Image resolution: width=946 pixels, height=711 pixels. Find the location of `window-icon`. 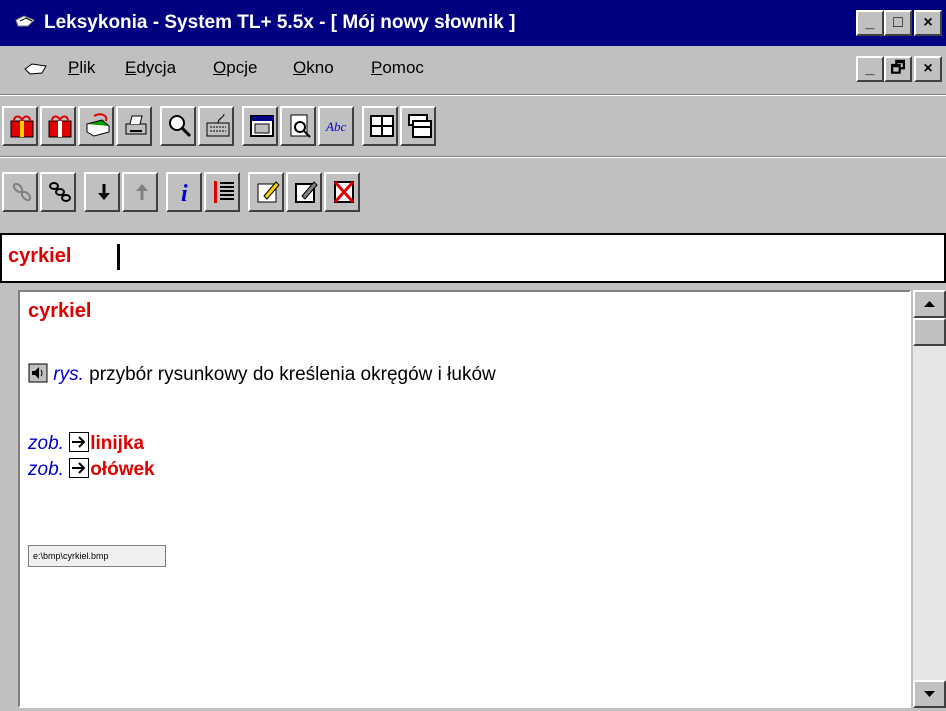

window-icon is located at coordinates (262, 126).